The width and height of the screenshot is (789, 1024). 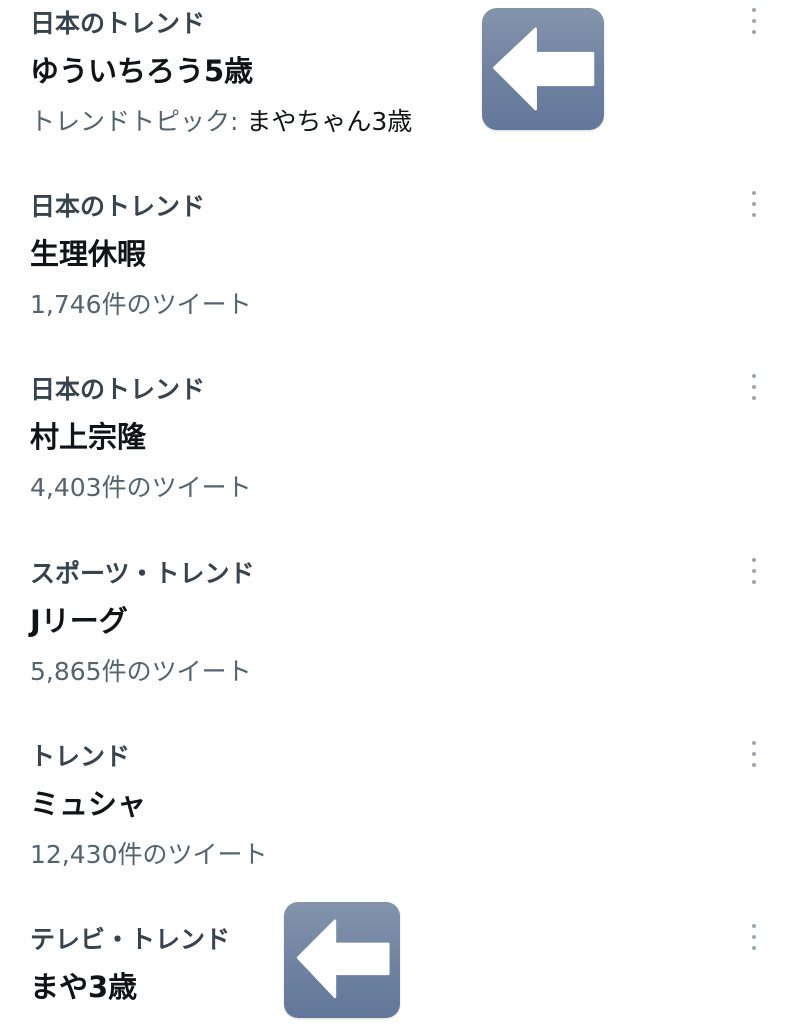 What do you see at coordinates (141, 671) in the screenshot?
I see `trend-tweet-count: 5,865件のツイート` at bounding box center [141, 671].